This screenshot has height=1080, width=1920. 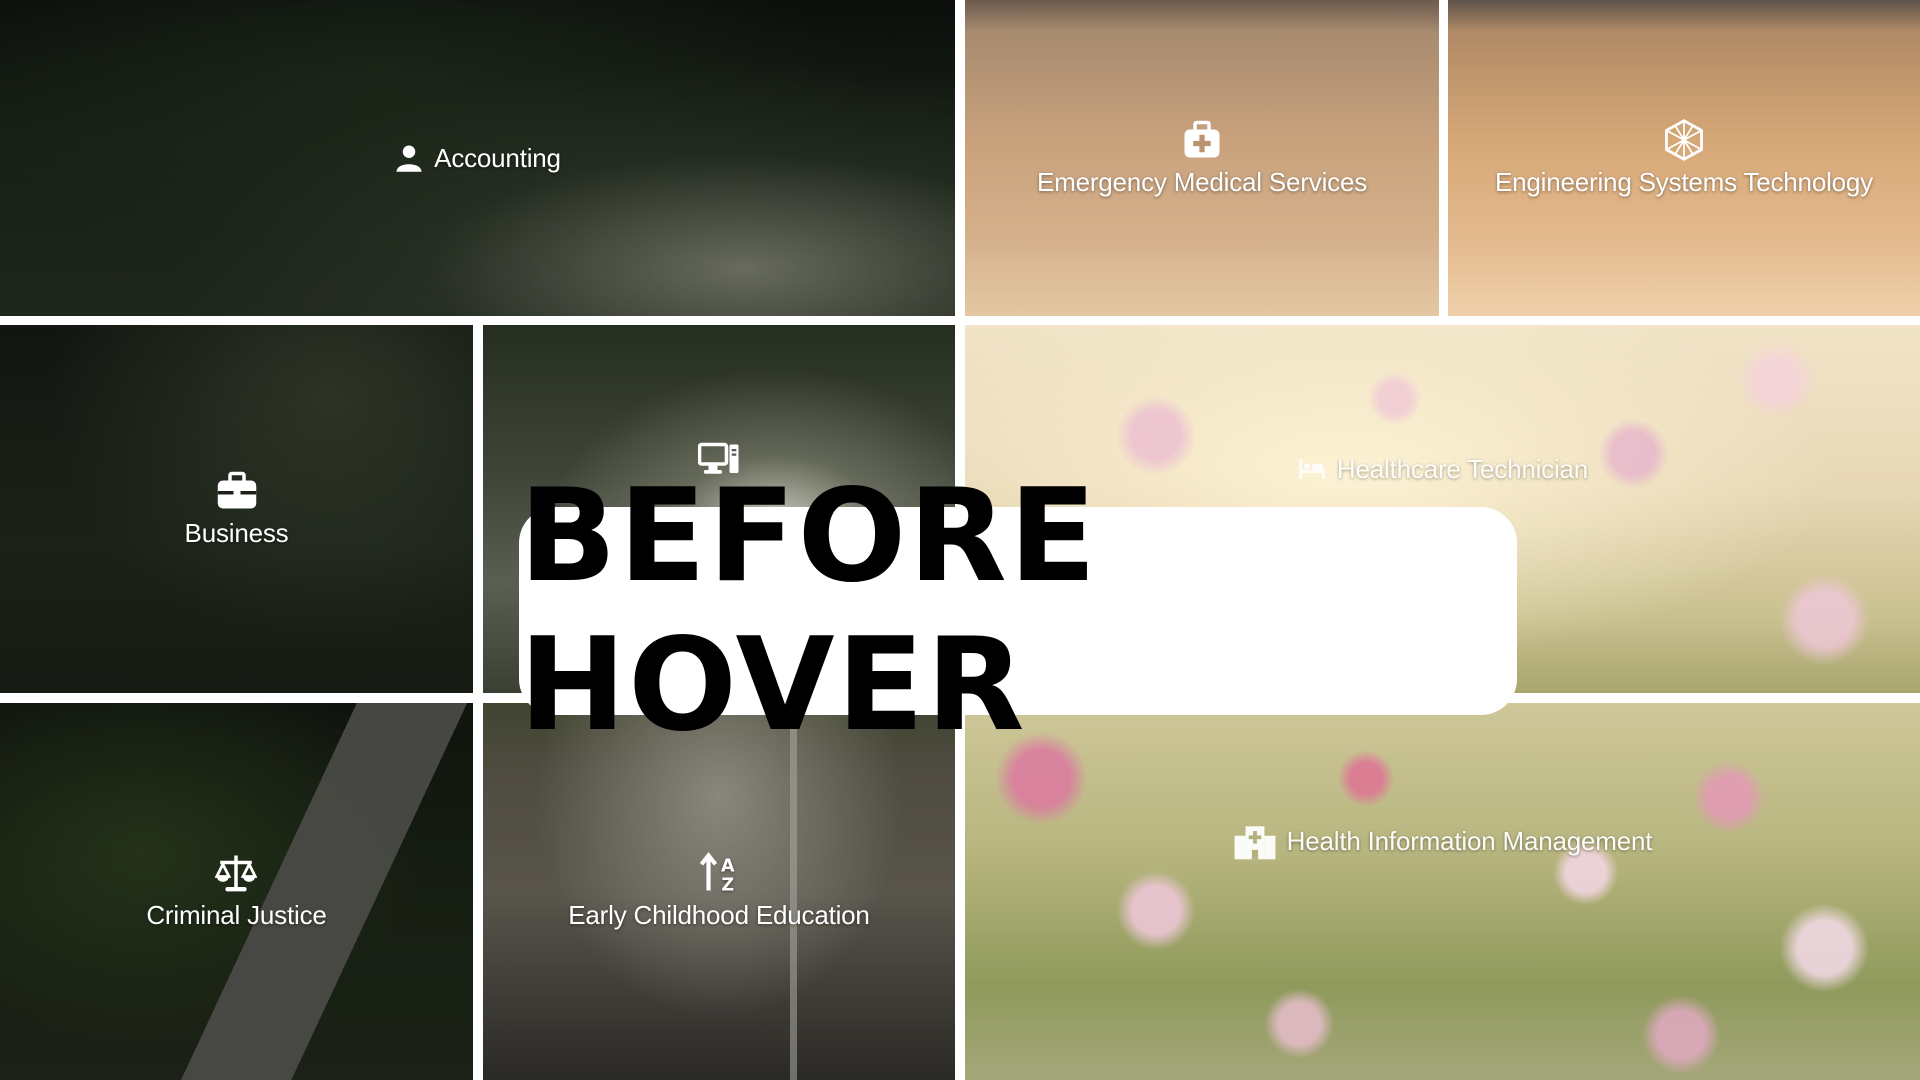 I want to click on first-aid-kit-icon, so click(x=1202, y=138).